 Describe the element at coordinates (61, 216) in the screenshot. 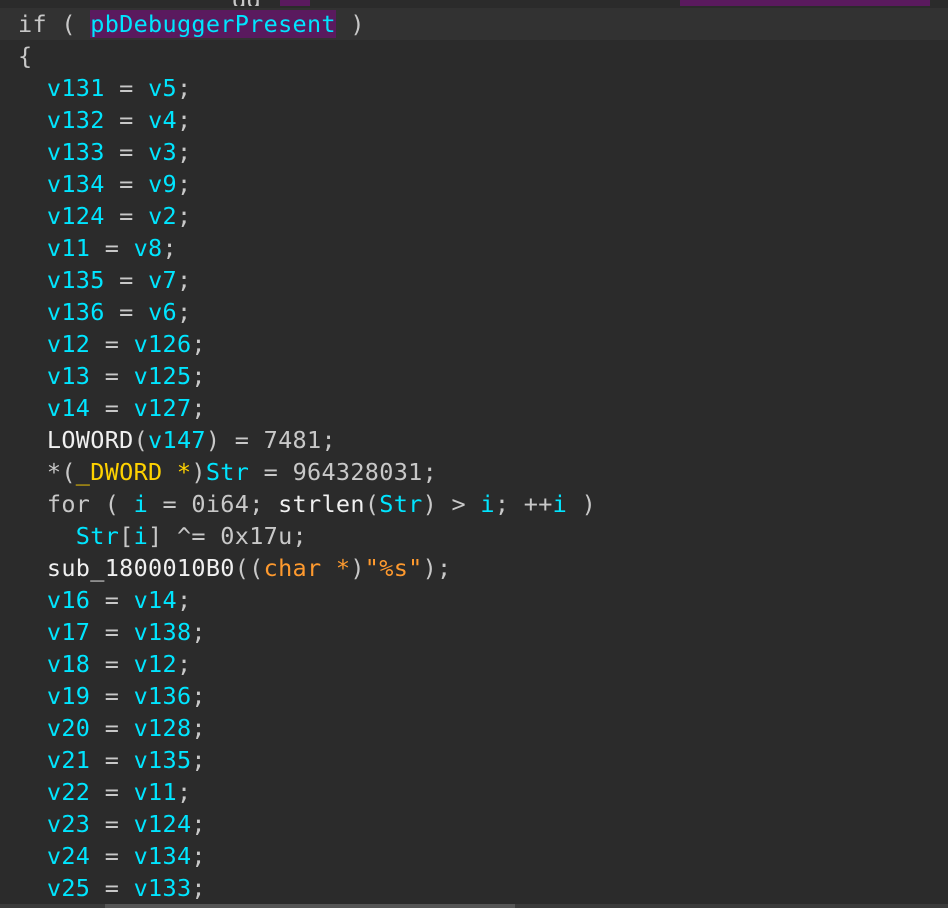

I see `code-token: v124` at that location.